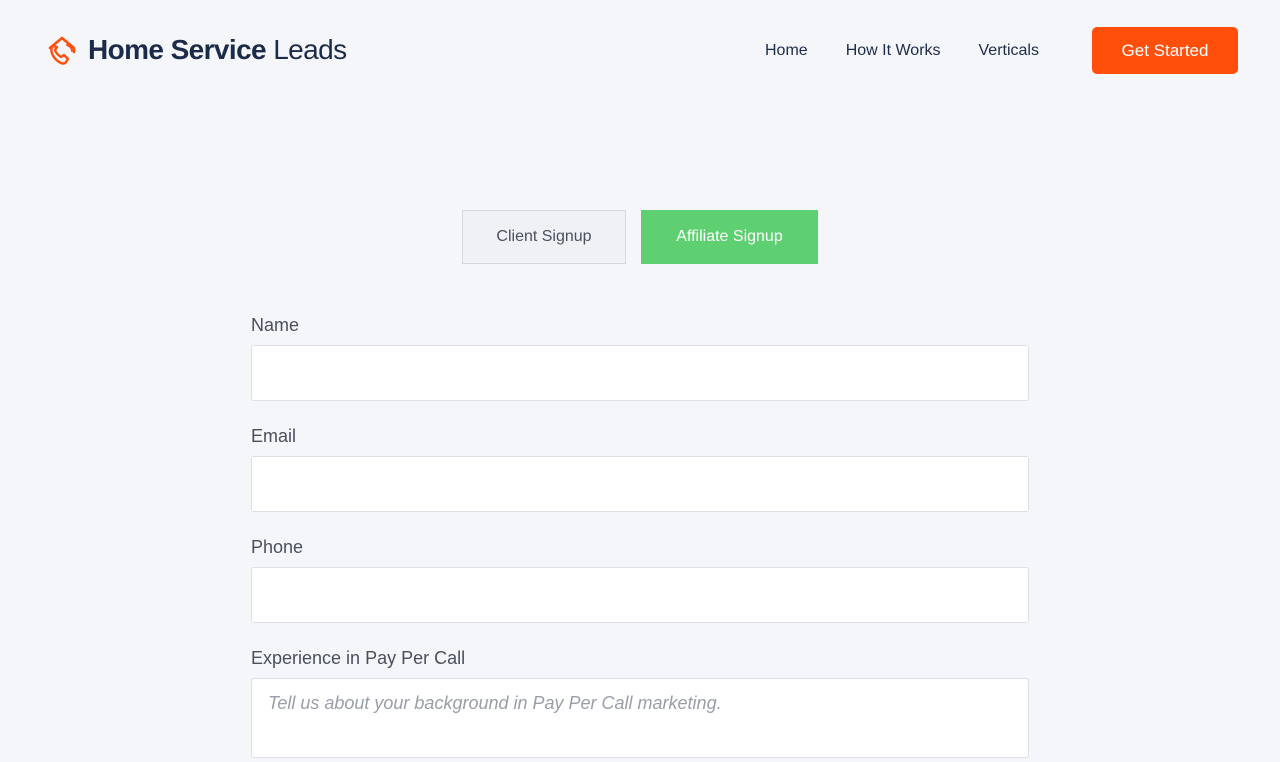 The image size is (1280, 762). I want to click on main-nav: Home How It Works Verticals, so click(902, 51).